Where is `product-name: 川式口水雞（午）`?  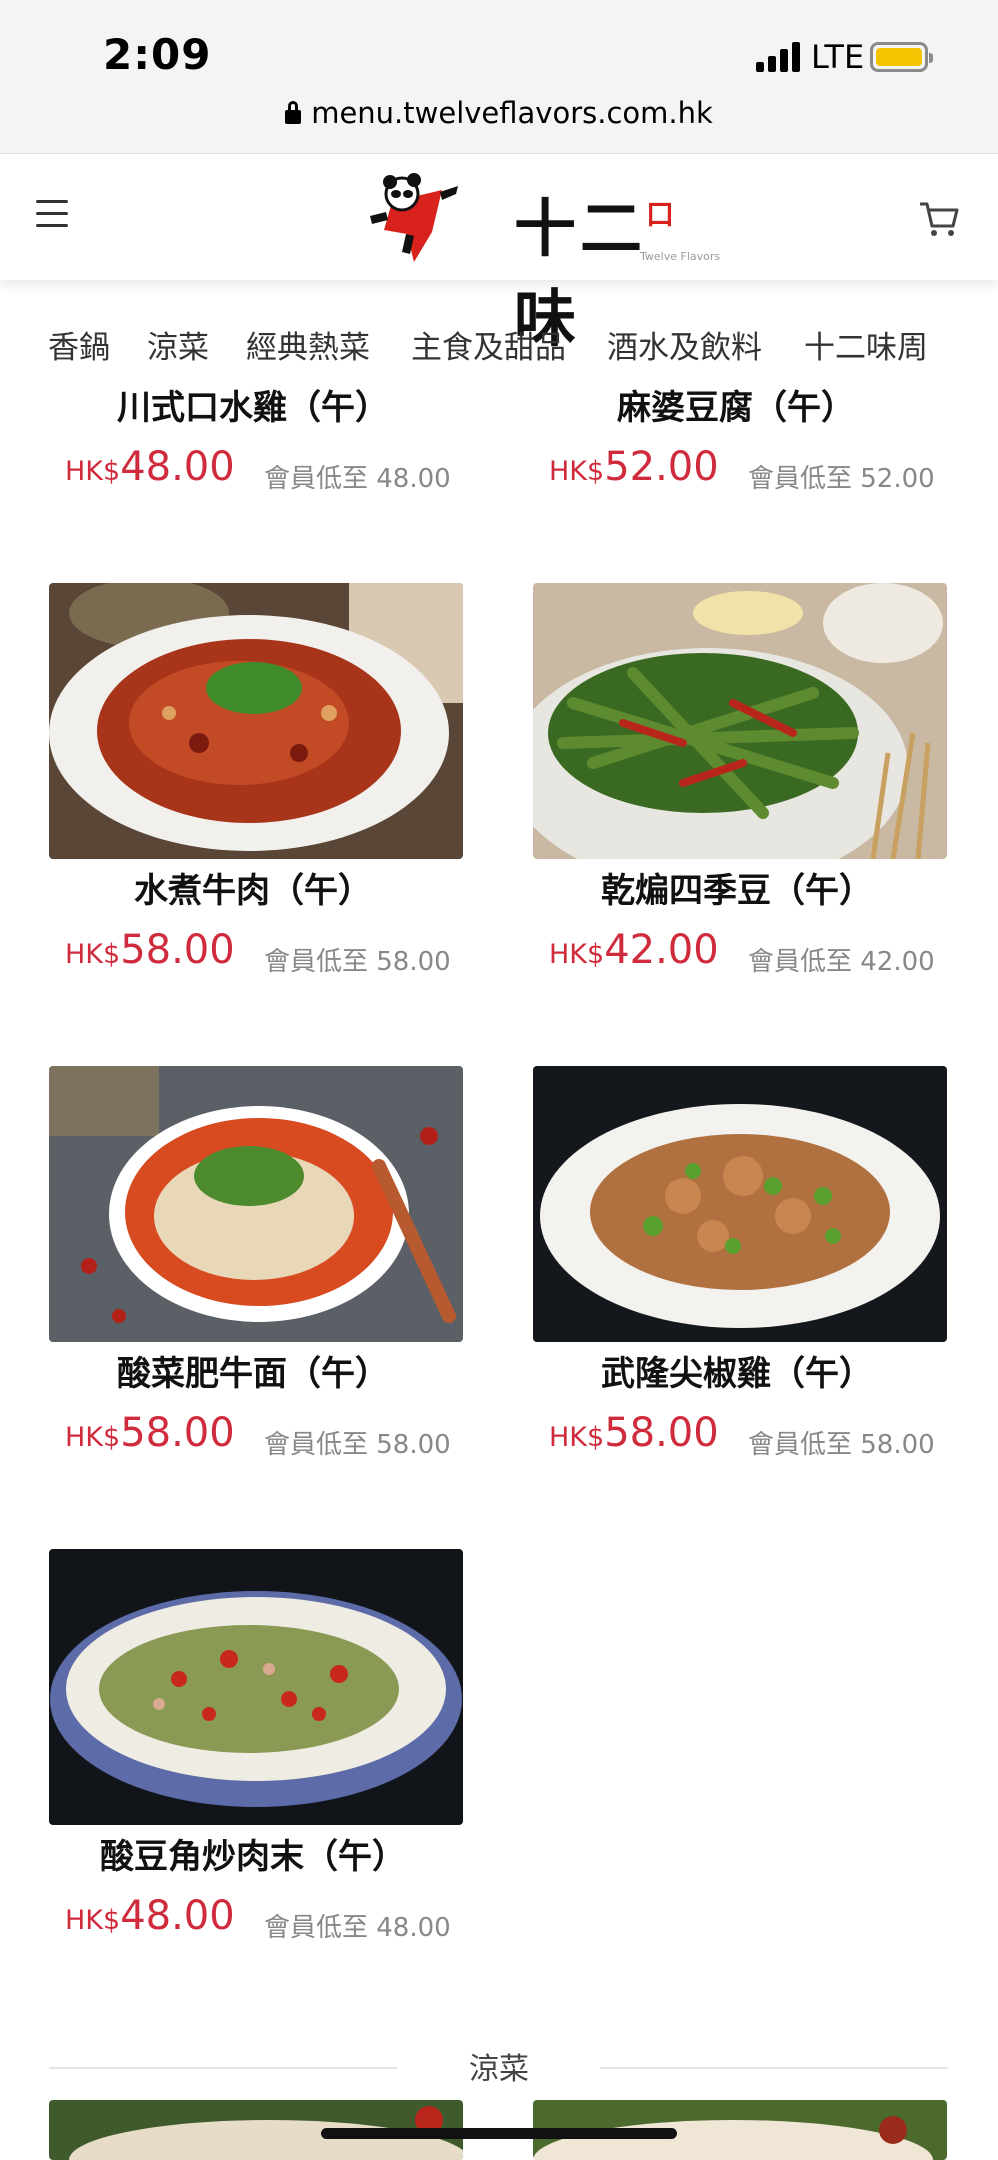 product-name: 川式口水雞（午） is located at coordinates (253, 404).